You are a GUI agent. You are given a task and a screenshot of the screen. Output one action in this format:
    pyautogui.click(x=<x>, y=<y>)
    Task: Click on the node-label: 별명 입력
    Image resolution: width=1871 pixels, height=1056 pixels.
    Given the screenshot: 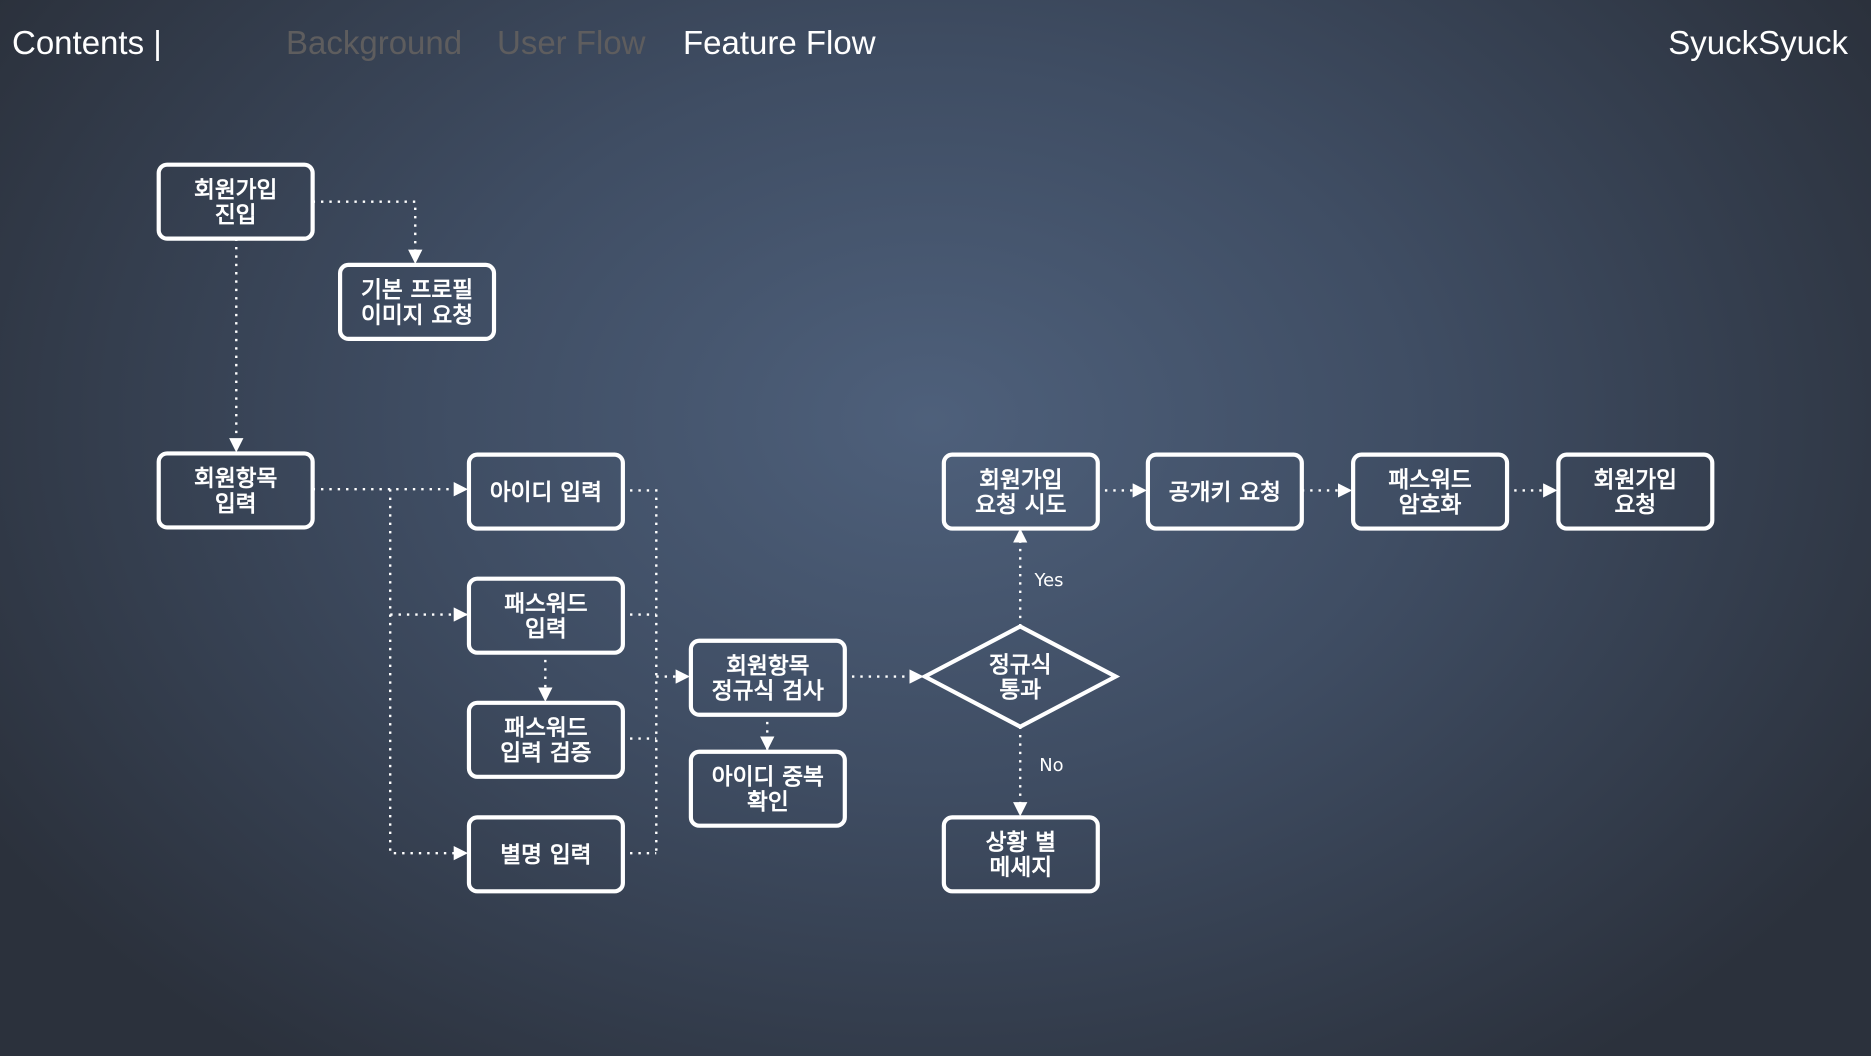 What is the action you would take?
    pyautogui.click(x=545, y=856)
    